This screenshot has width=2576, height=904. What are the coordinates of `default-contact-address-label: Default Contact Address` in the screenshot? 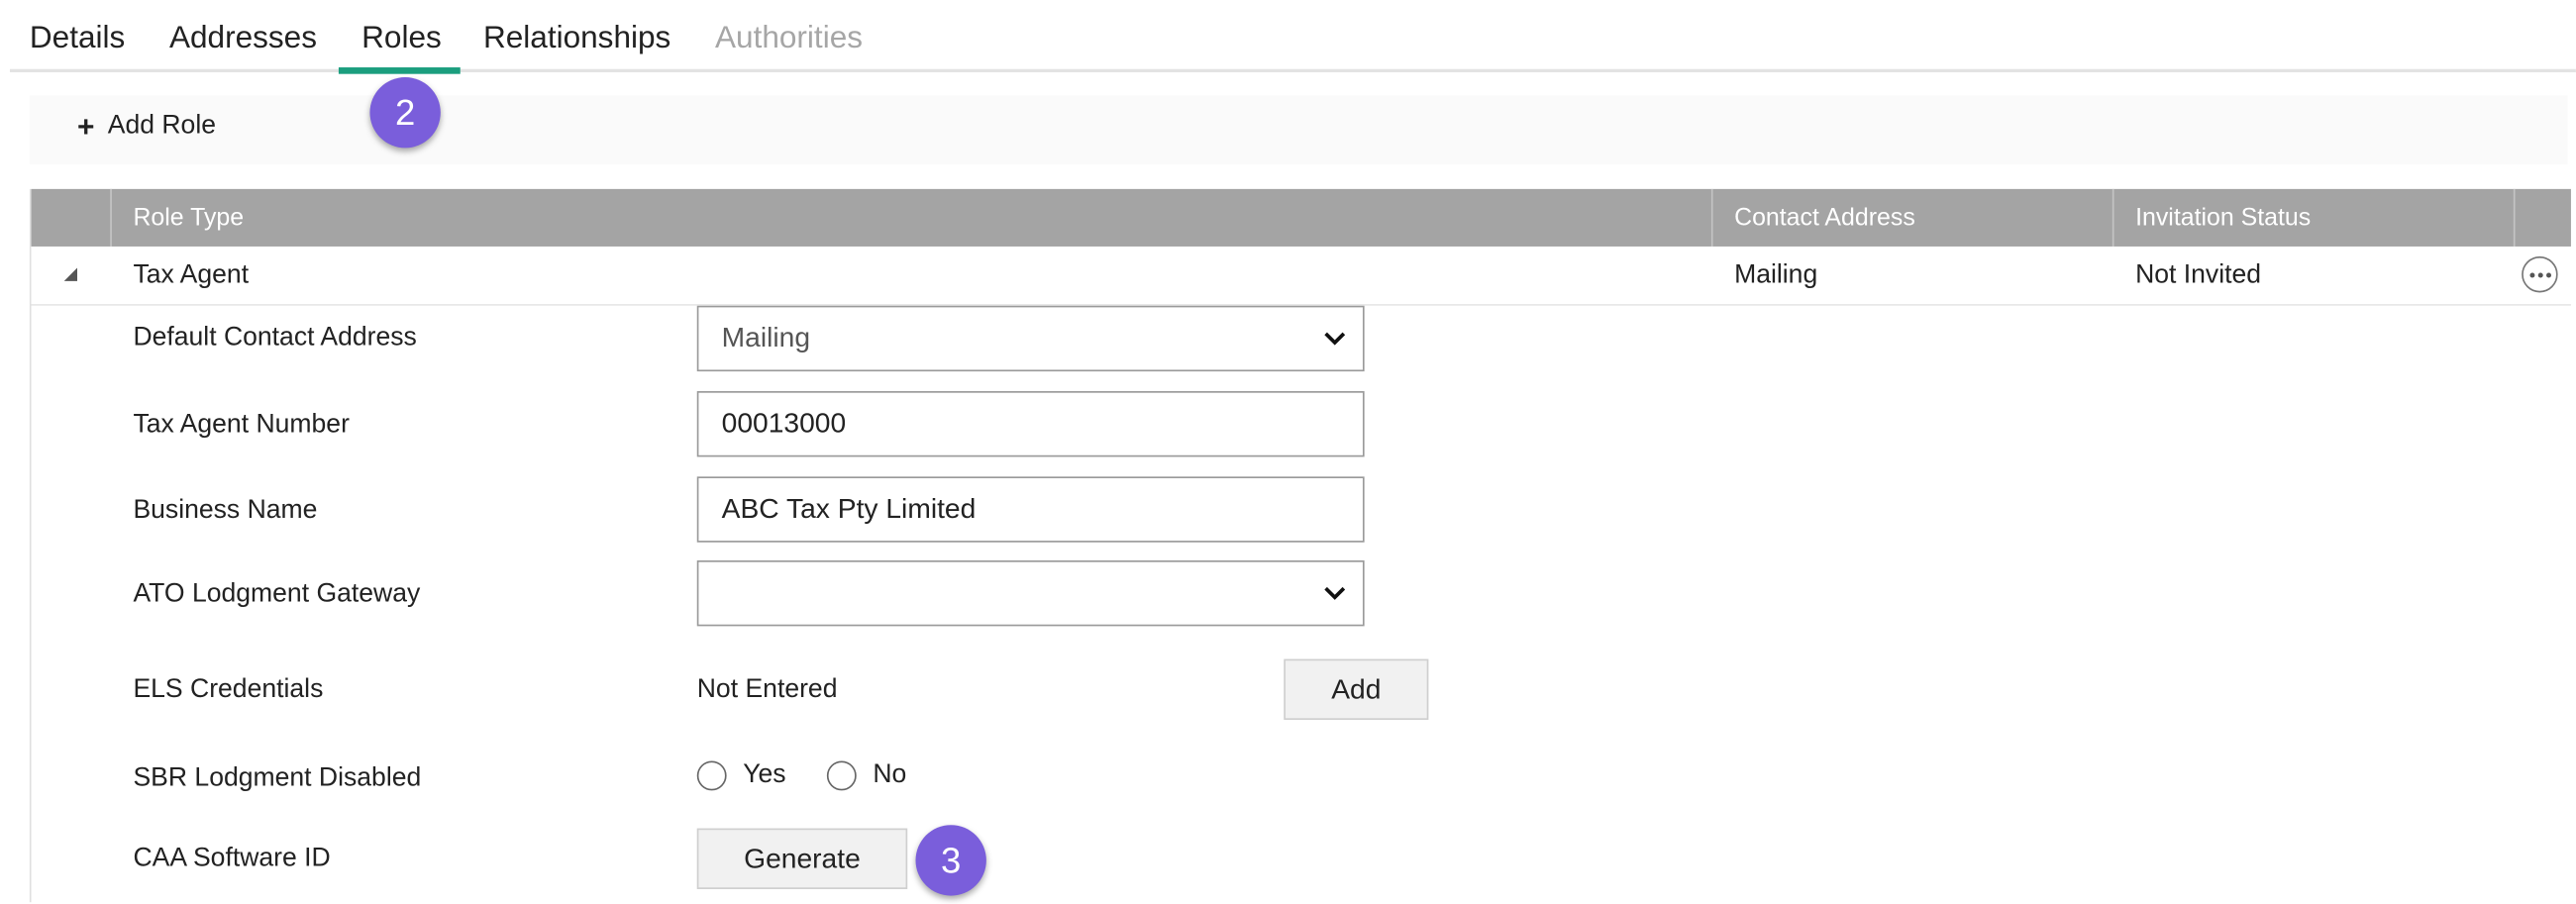 It's located at (275, 338).